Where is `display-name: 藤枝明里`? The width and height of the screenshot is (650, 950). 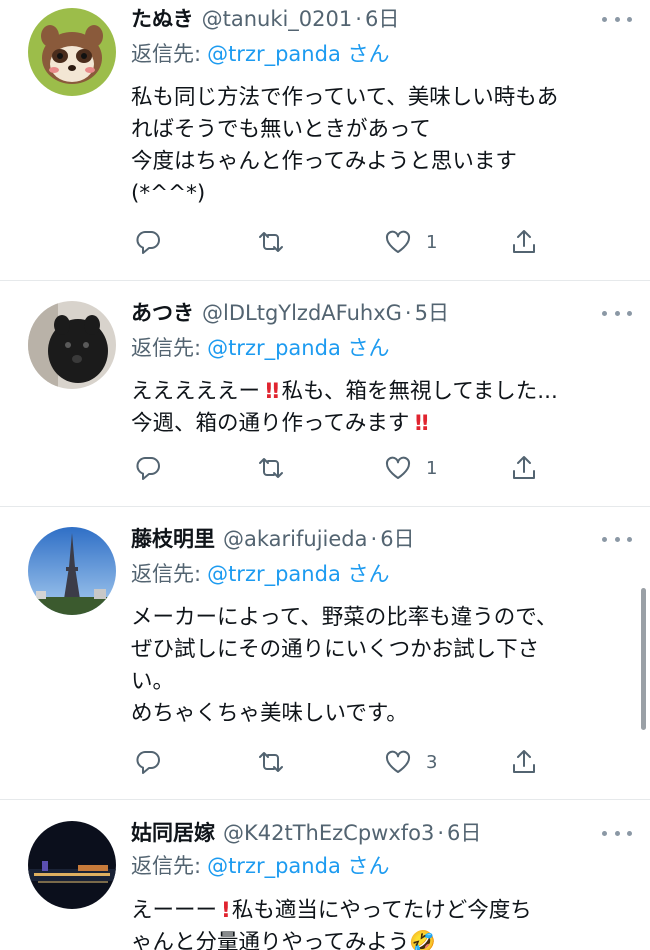 display-name: 藤枝明里 is located at coordinates (173, 539).